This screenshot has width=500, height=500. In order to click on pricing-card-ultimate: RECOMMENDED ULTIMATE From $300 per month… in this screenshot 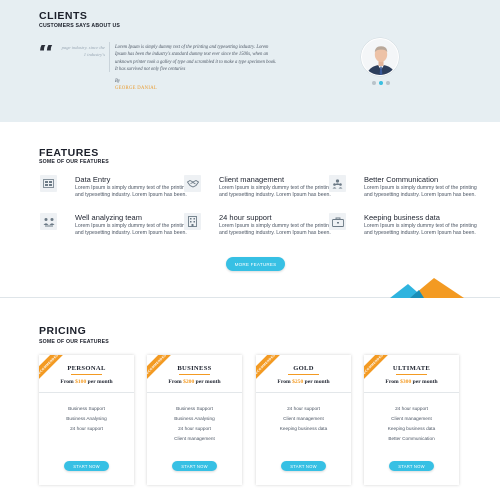, I will do `click(411, 420)`.